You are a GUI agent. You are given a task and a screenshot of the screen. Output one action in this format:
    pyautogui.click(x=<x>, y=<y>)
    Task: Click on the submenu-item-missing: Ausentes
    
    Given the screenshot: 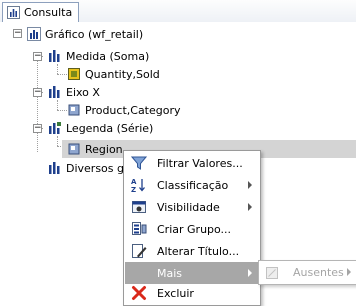 What is the action you would take?
    pyautogui.click(x=318, y=272)
    